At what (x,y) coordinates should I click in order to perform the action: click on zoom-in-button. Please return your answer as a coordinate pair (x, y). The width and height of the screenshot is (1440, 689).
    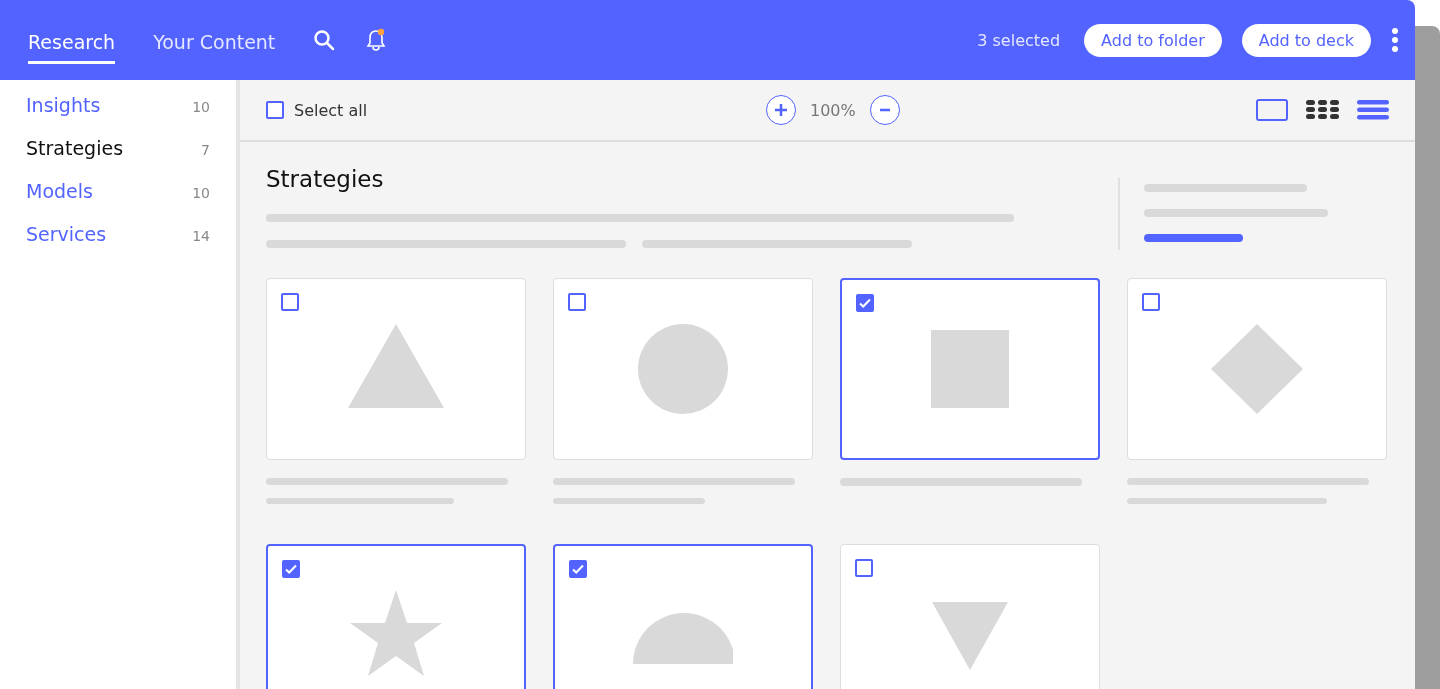
    Looking at the image, I should click on (781, 110).